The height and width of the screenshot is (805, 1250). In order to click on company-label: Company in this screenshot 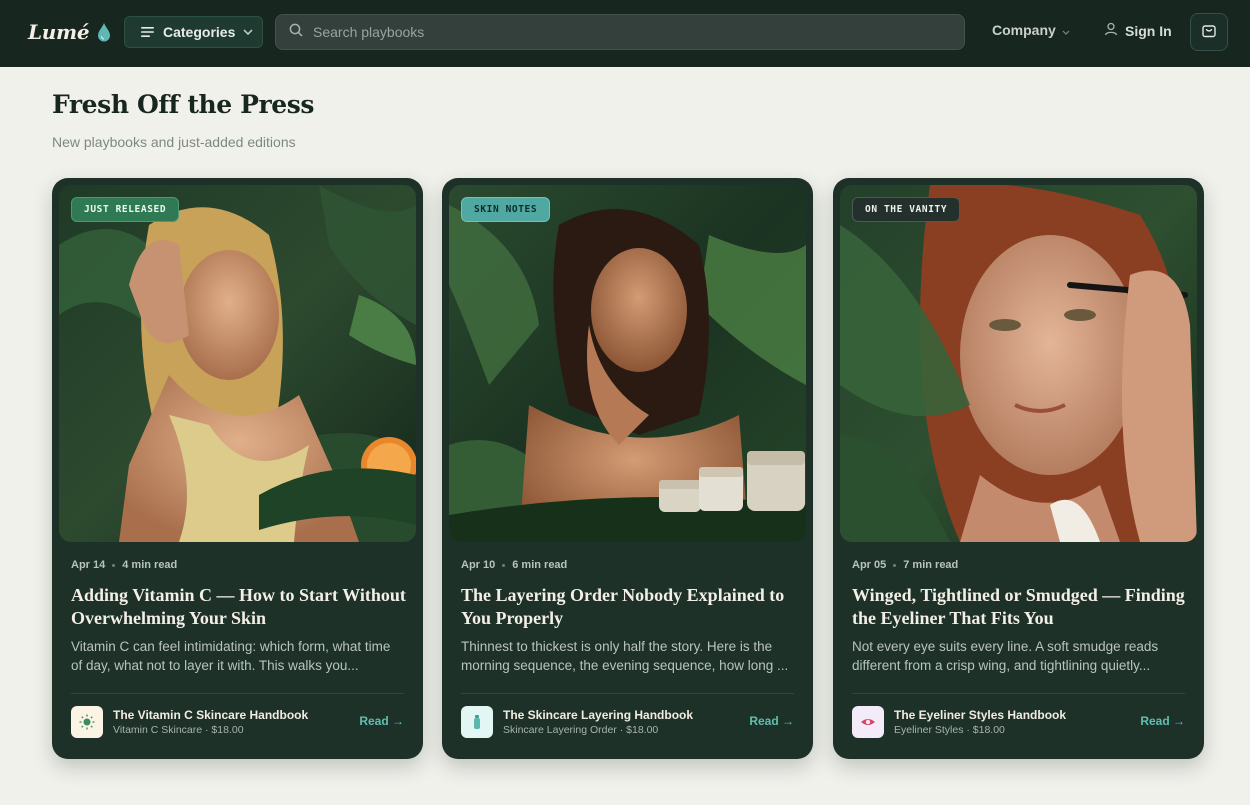, I will do `click(1024, 30)`.